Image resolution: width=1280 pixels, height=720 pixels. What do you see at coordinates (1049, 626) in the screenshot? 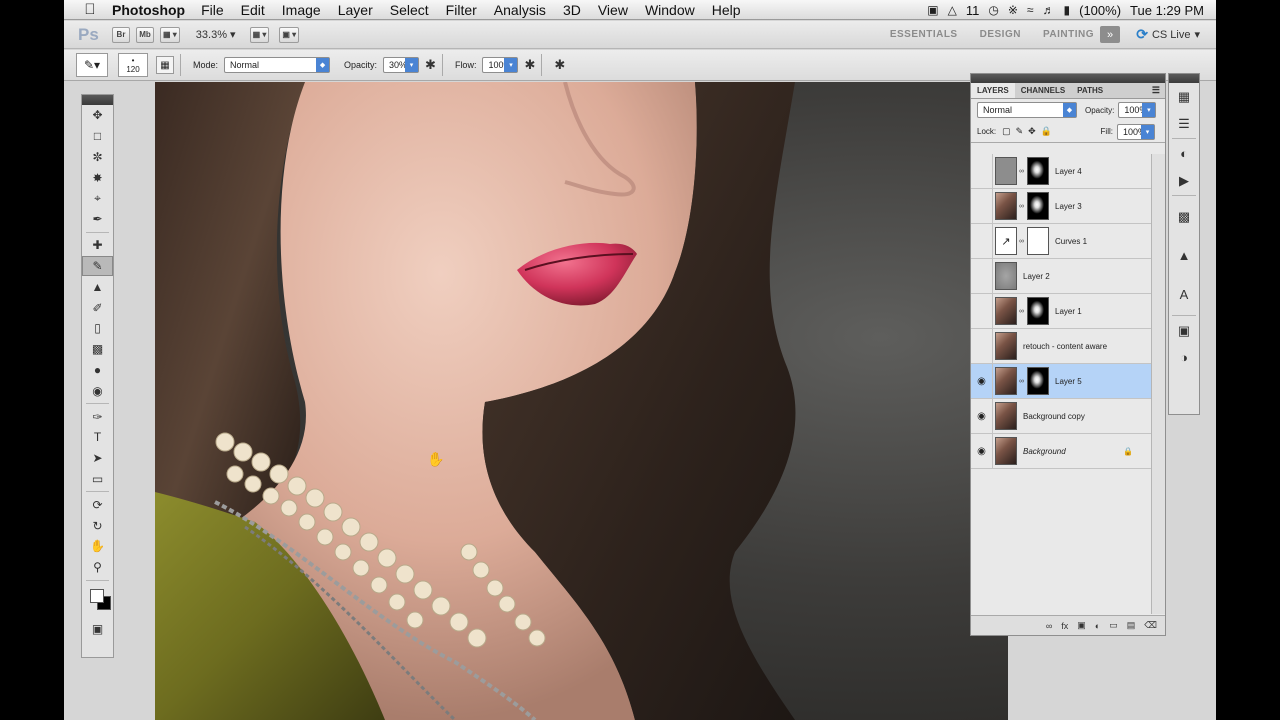
I see `link-layers-icon: ∞` at bounding box center [1049, 626].